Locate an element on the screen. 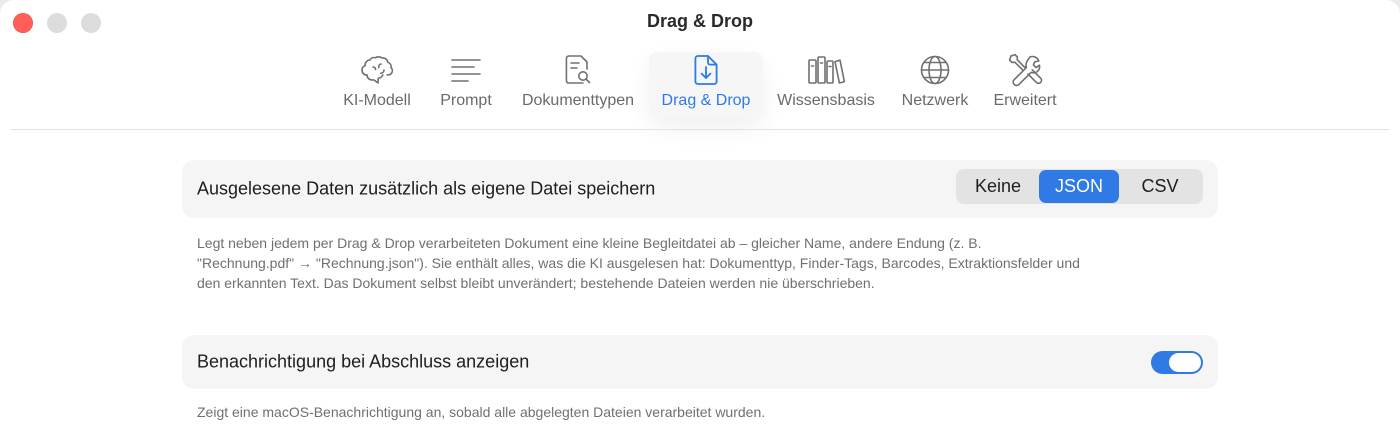  tab-label: Prompt is located at coordinates (466, 100).